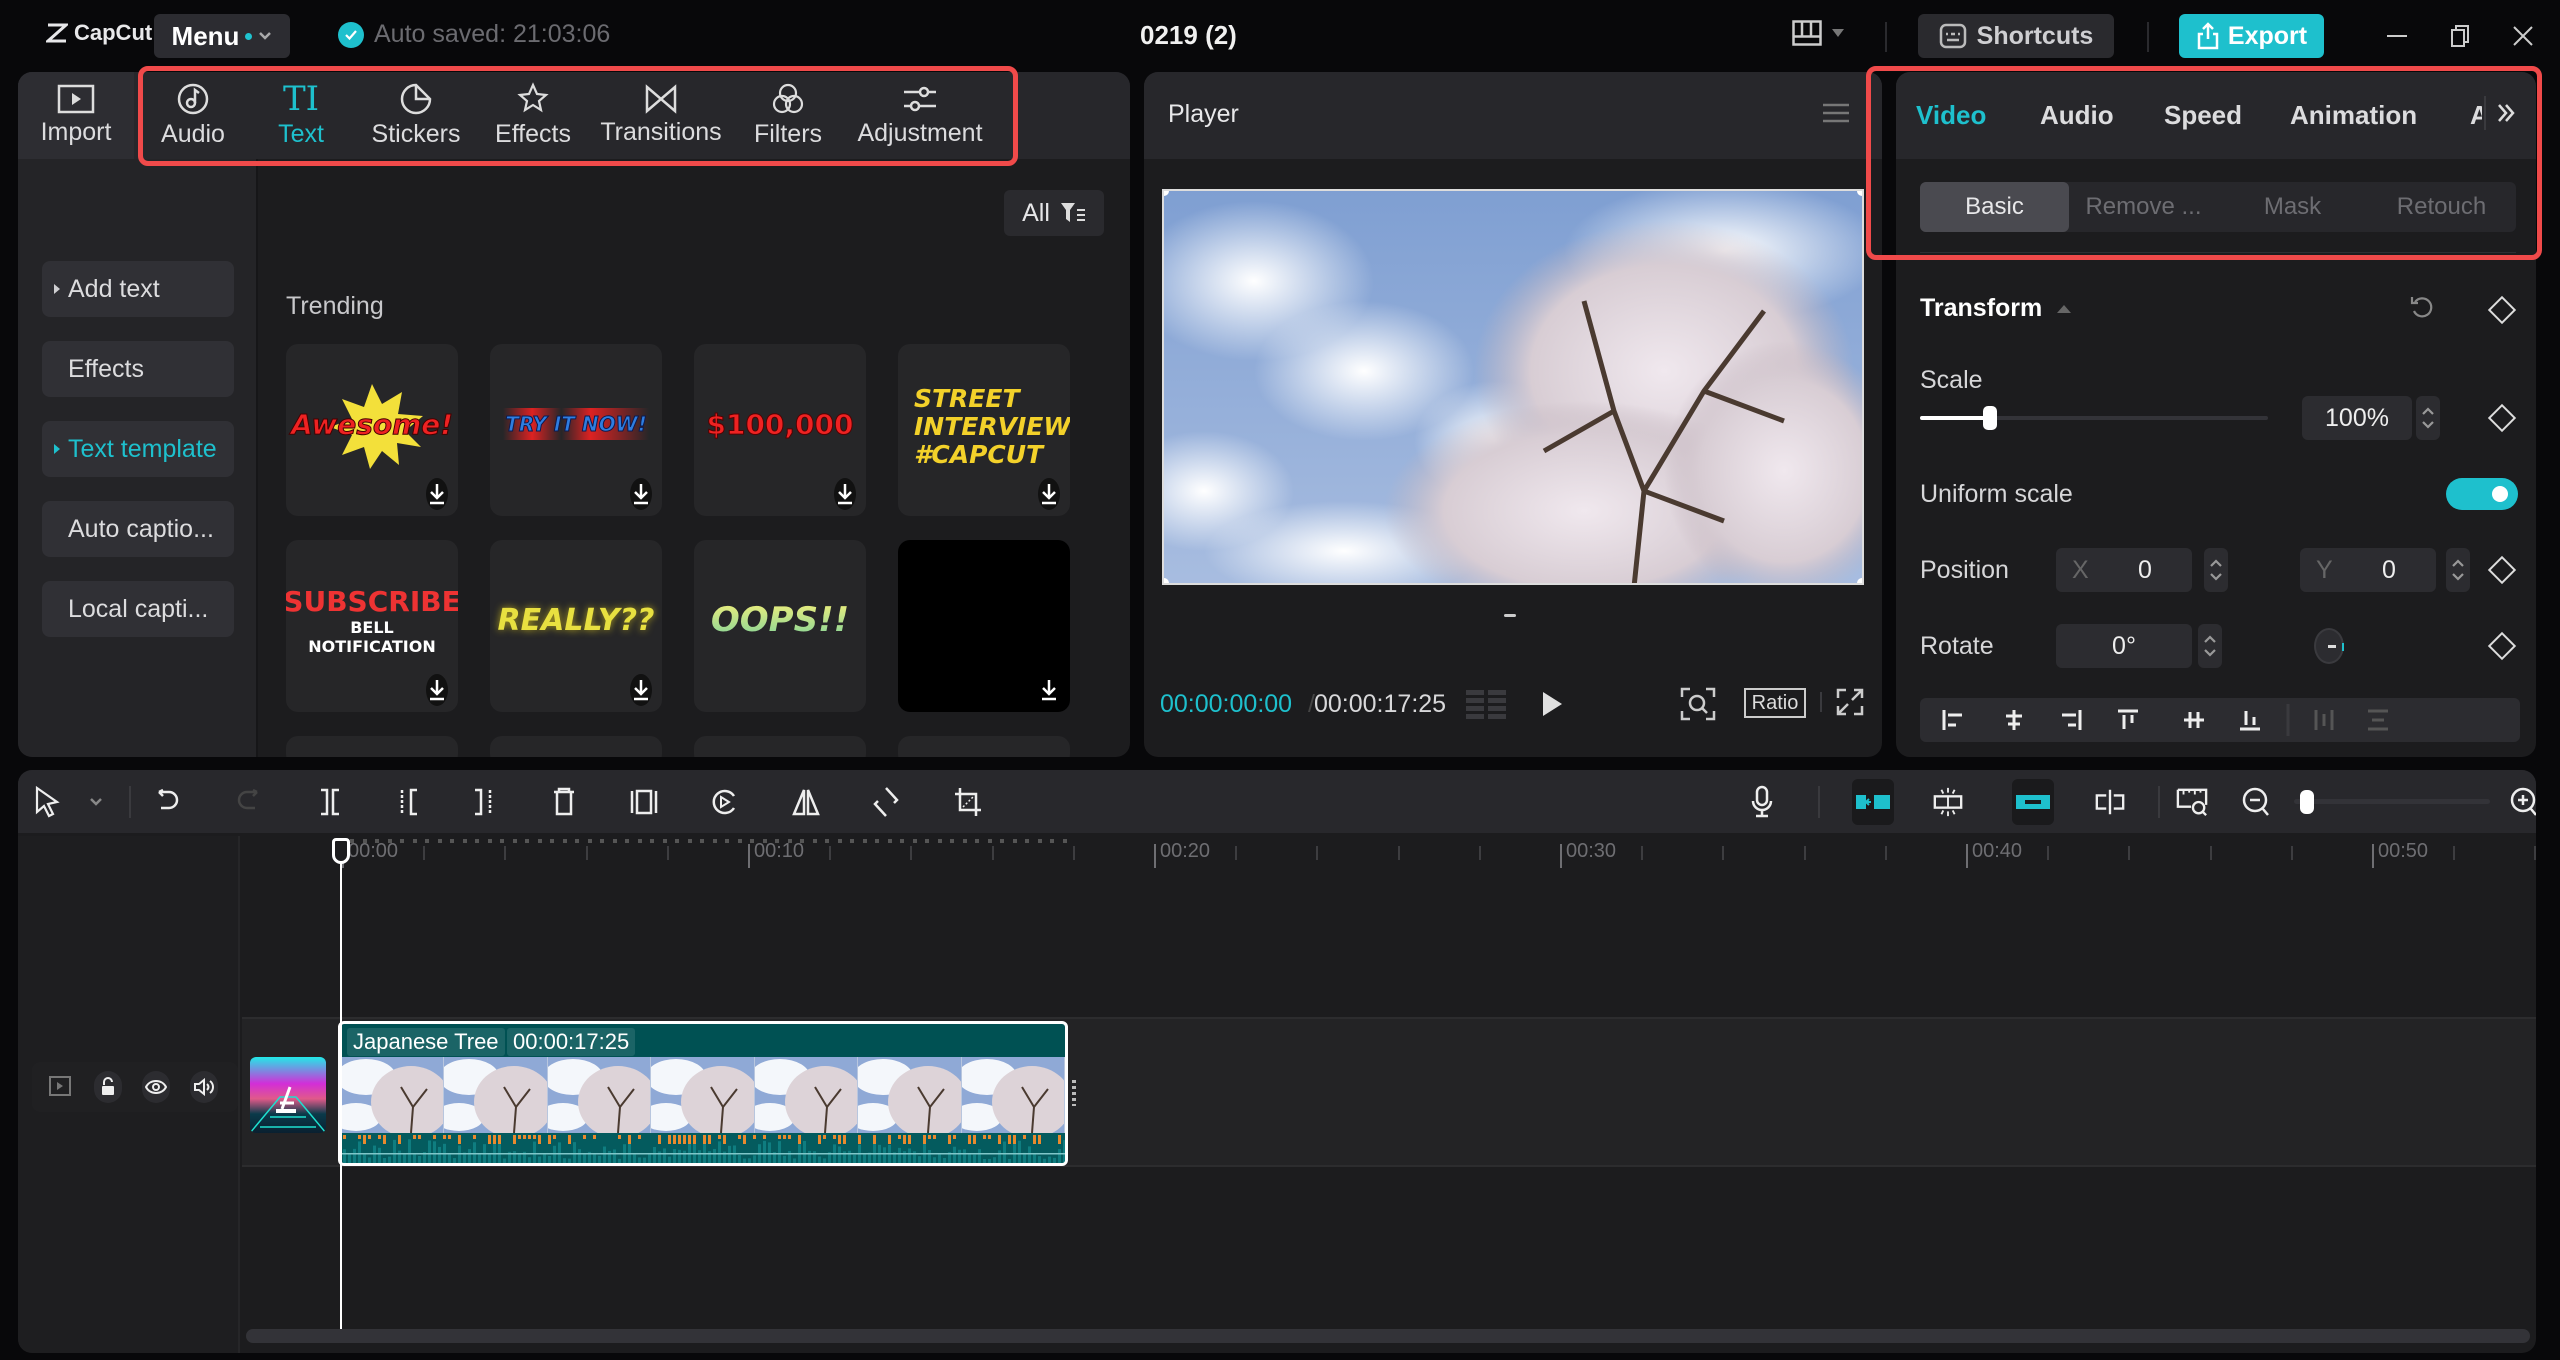  Describe the element at coordinates (2292, 207) in the screenshot. I see `subtab-mask: Mask` at that location.